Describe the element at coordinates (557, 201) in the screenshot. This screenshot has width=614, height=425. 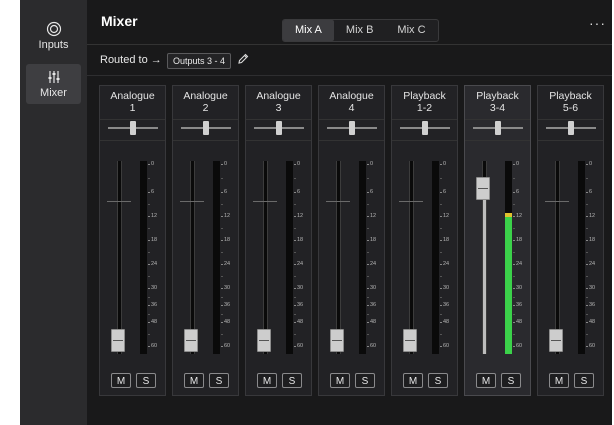
I see `unity-marker` at that location.